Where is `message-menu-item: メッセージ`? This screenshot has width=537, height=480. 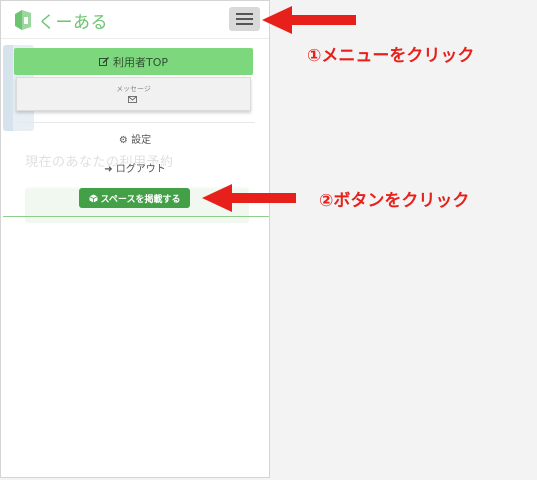 message-menu-item: メッセージ is located at coordinates (133, 94).